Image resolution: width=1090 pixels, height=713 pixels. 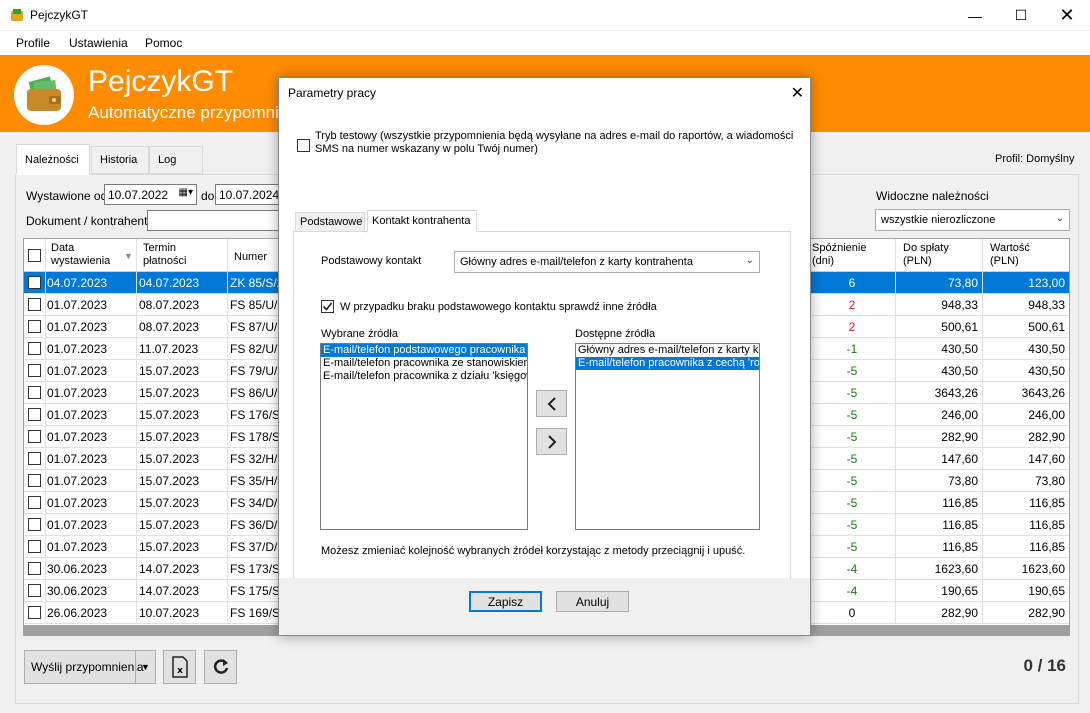 What do you see at coordinates (1046, 437) in the screenshot?
I see `cell-value: 282,90` at bounding box center [1046, 437].